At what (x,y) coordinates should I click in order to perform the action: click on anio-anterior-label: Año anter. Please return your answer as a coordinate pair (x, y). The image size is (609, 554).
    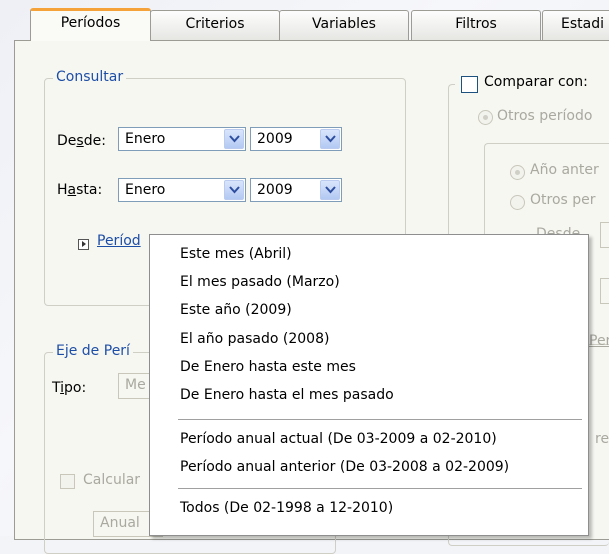
    Looking at the image, I should click on (564, 170).